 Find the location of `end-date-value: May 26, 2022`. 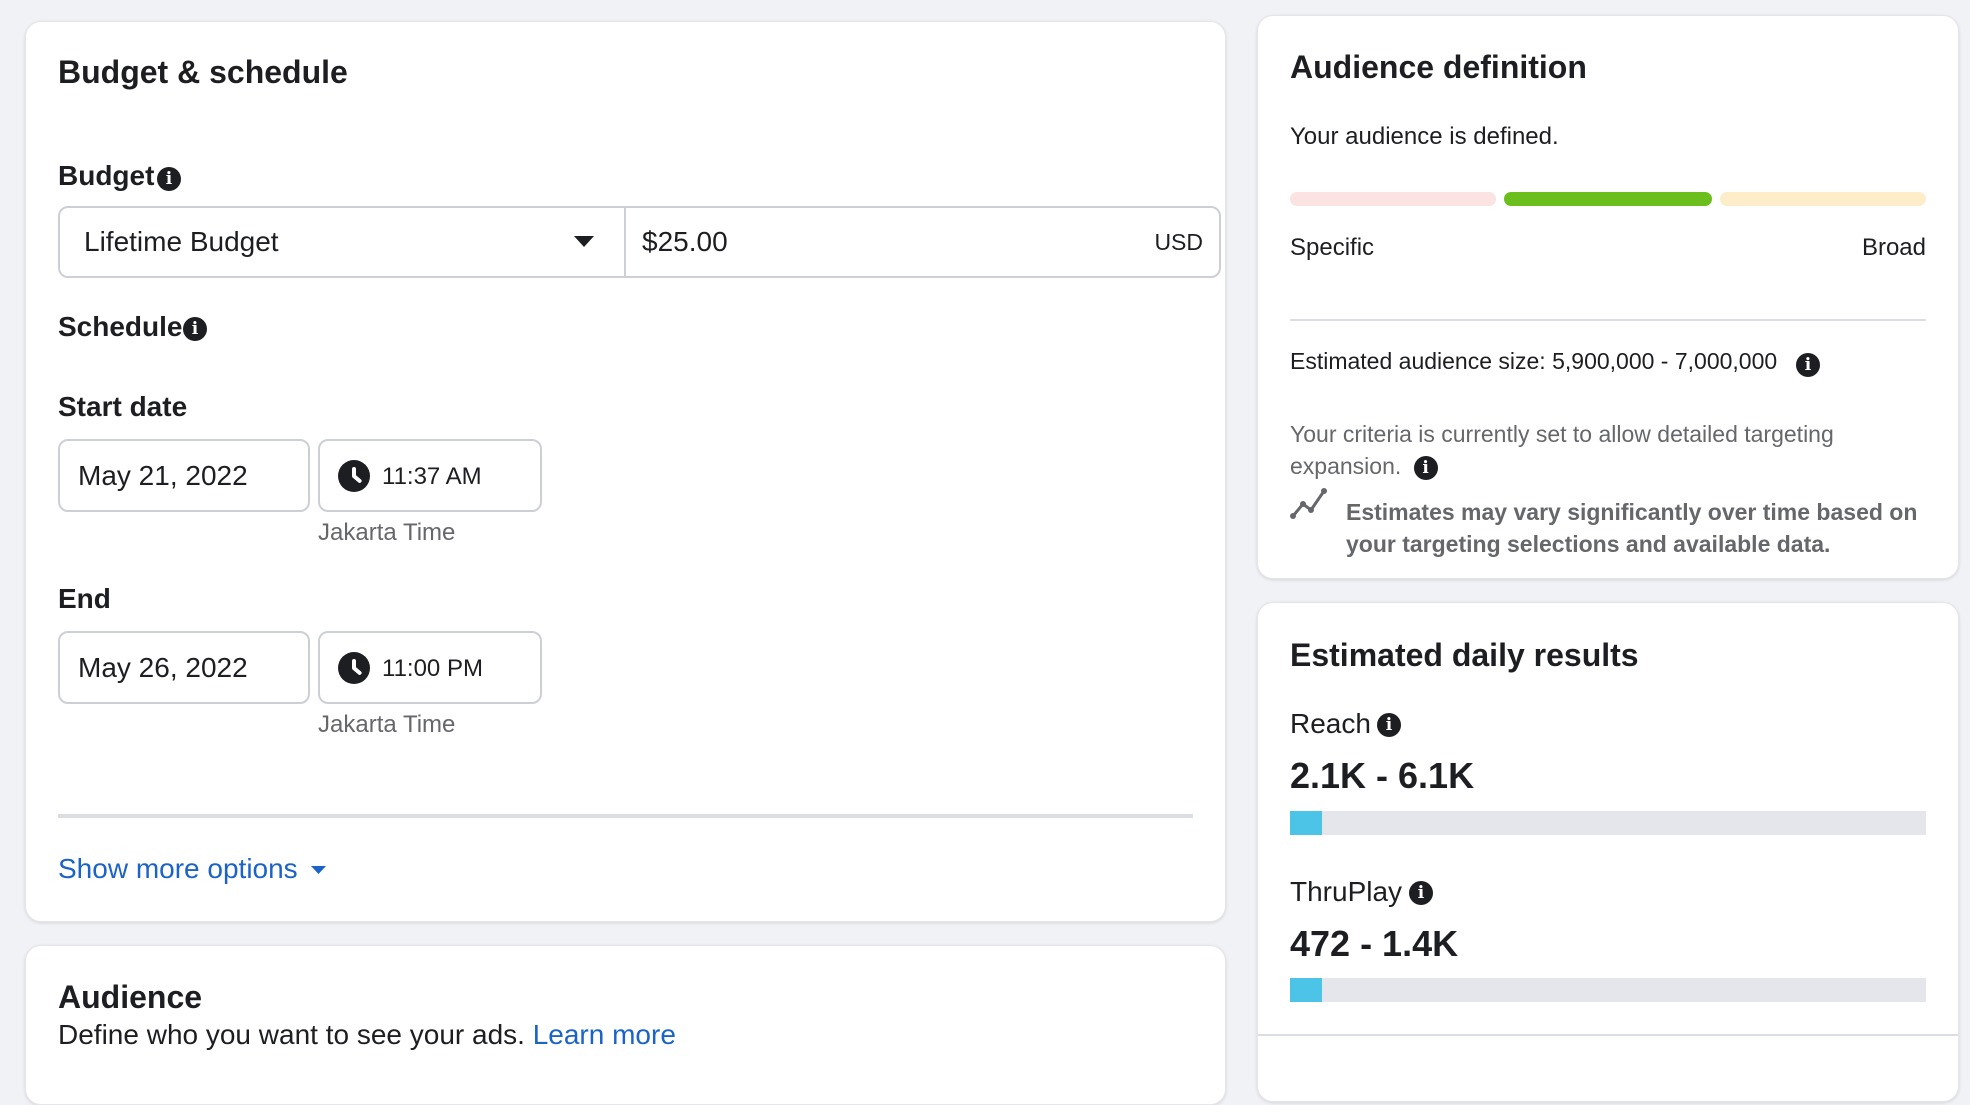

end-date-value: May 26, 2022 is located at coordinates (163, 667).